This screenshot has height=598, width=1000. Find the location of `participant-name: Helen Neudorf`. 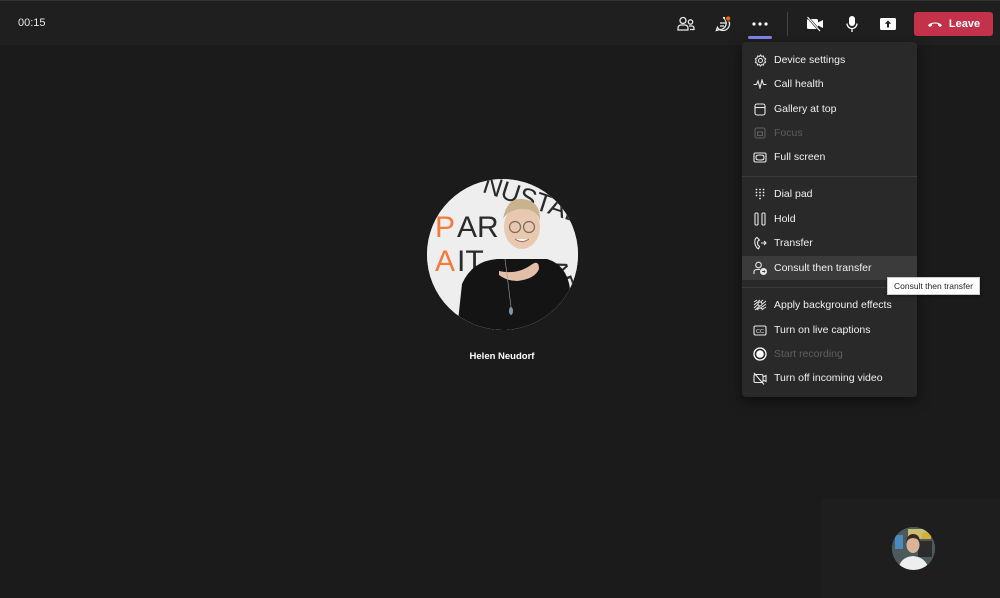

participant-name: Helen Neudorf is located at coordinates (502, 356).